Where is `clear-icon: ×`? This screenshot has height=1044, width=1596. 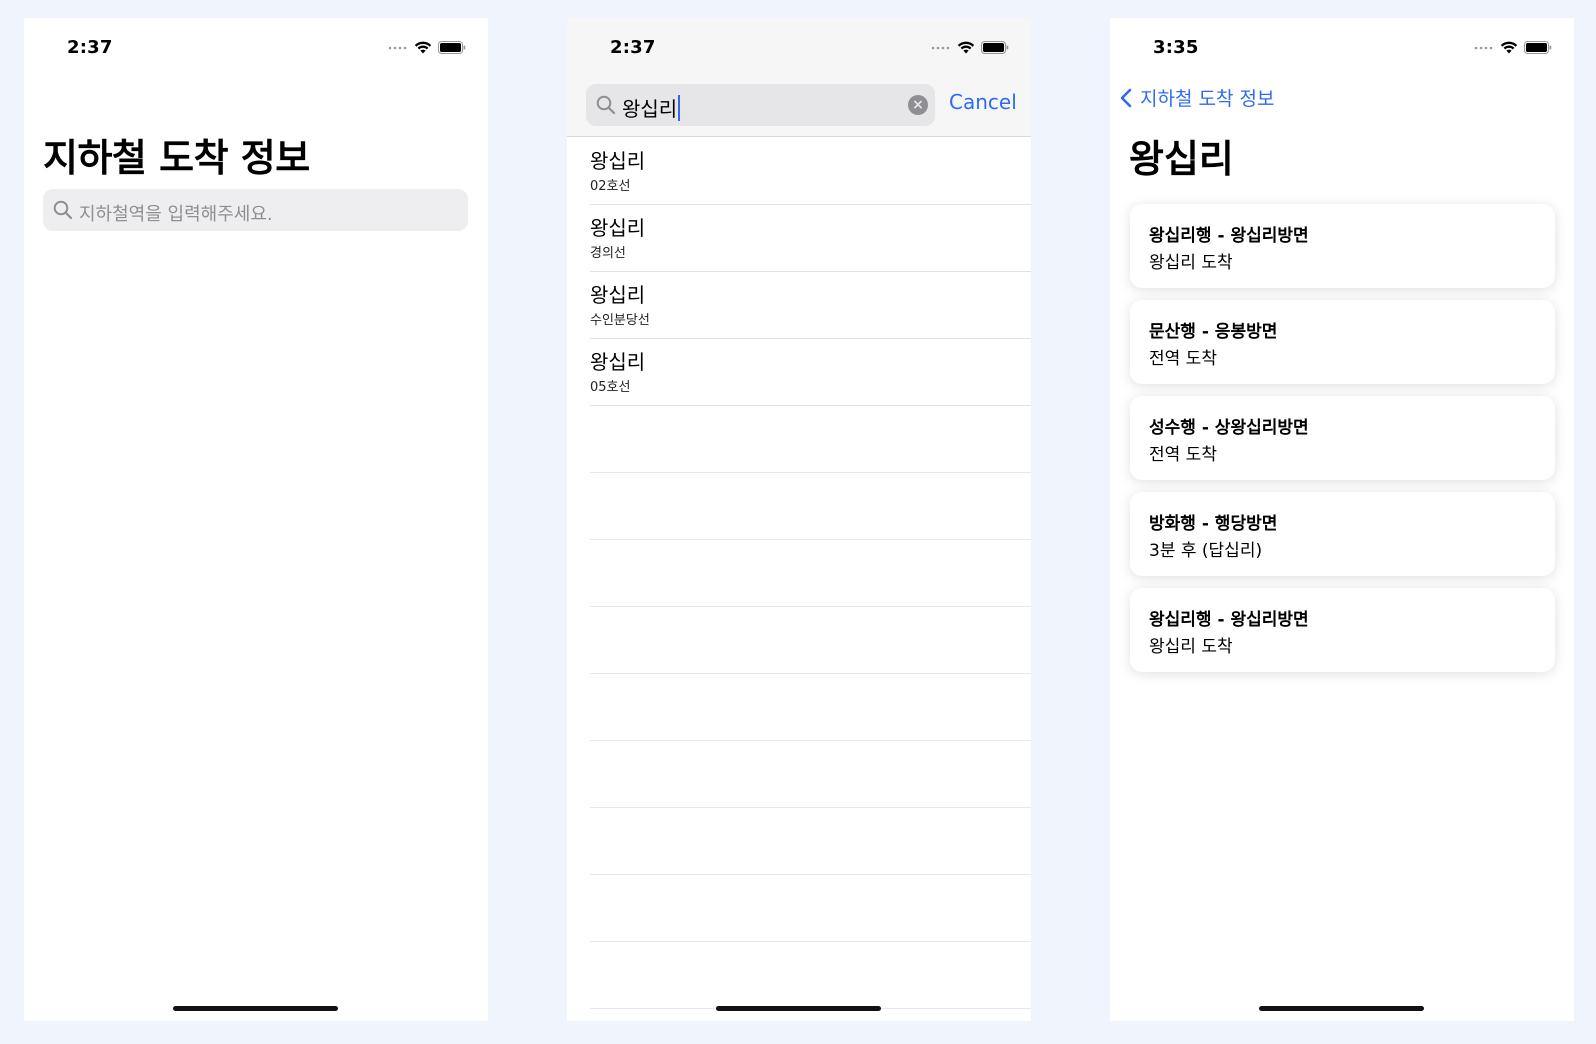
clear-icon: × is located at coordinates (918, 105).